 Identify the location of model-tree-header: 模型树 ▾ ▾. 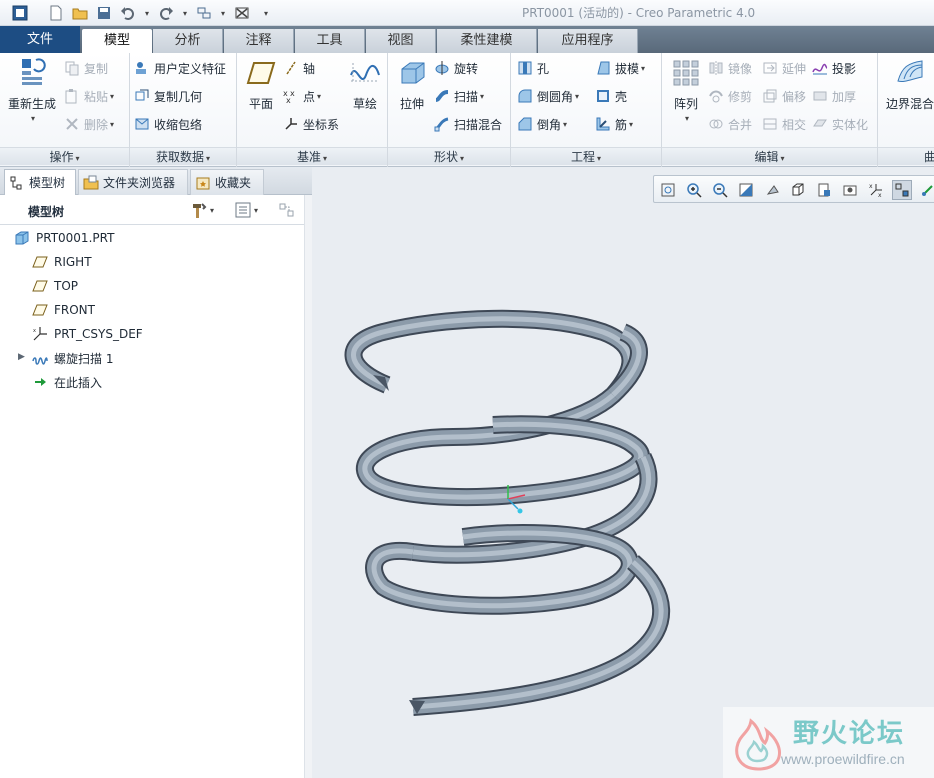
(152, 210).